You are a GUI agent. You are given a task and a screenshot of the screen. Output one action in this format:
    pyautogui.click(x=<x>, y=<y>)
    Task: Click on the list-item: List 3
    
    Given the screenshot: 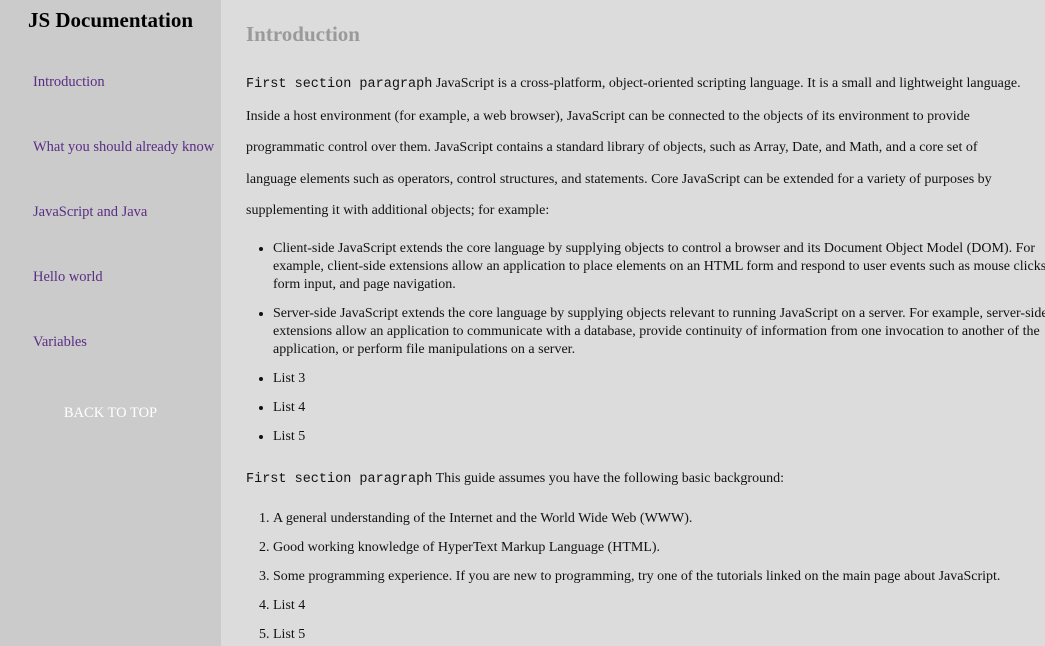 What is the action you would take?
    pyautogui.click(x=659, y=379)
    